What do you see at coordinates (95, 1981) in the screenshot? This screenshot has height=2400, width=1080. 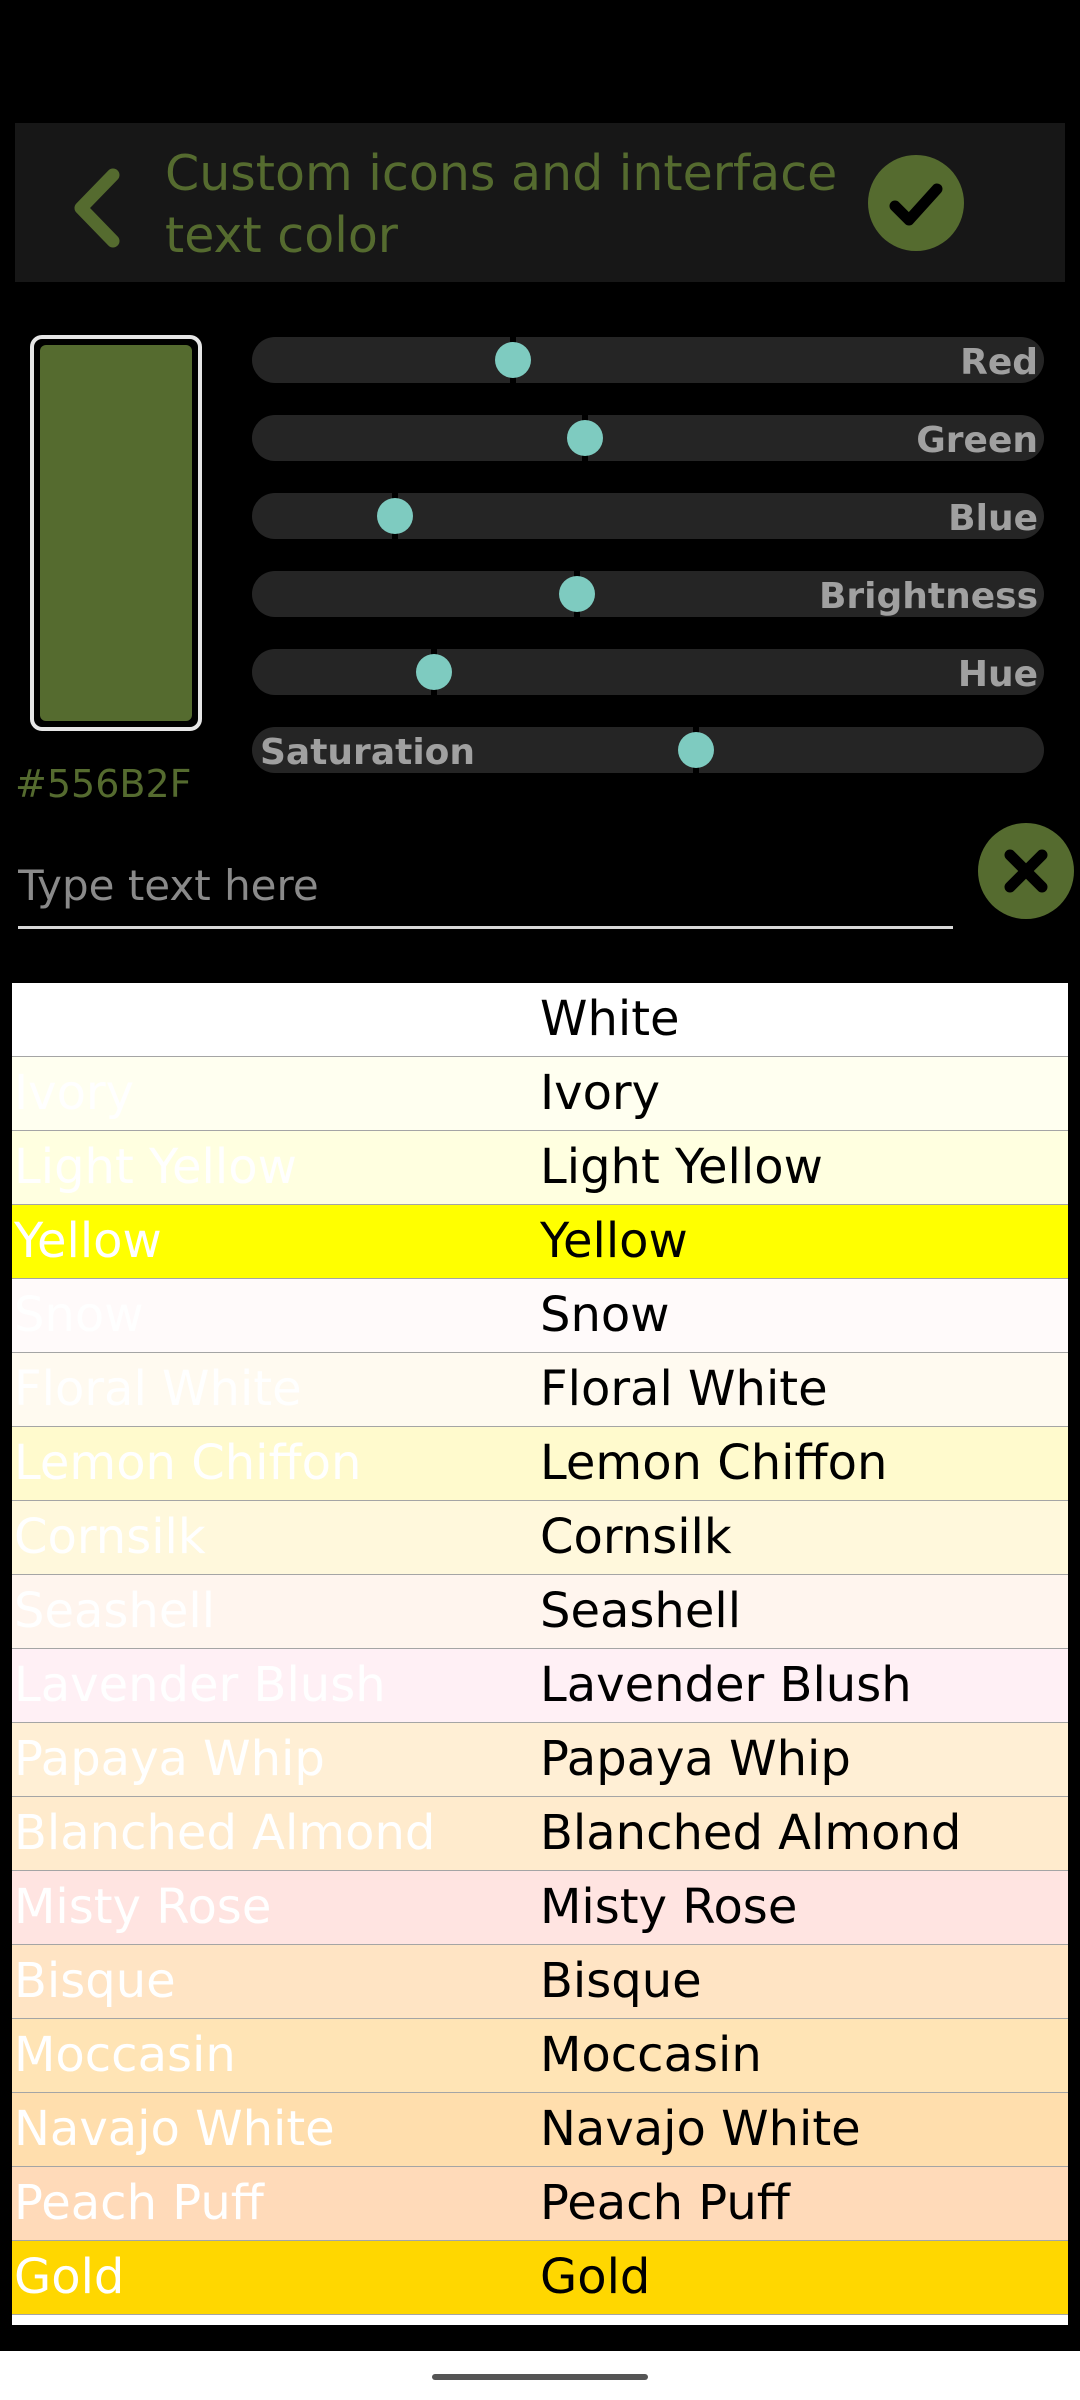 I see `color-sample-text: Bisque` at bounding box center [95, 1981].